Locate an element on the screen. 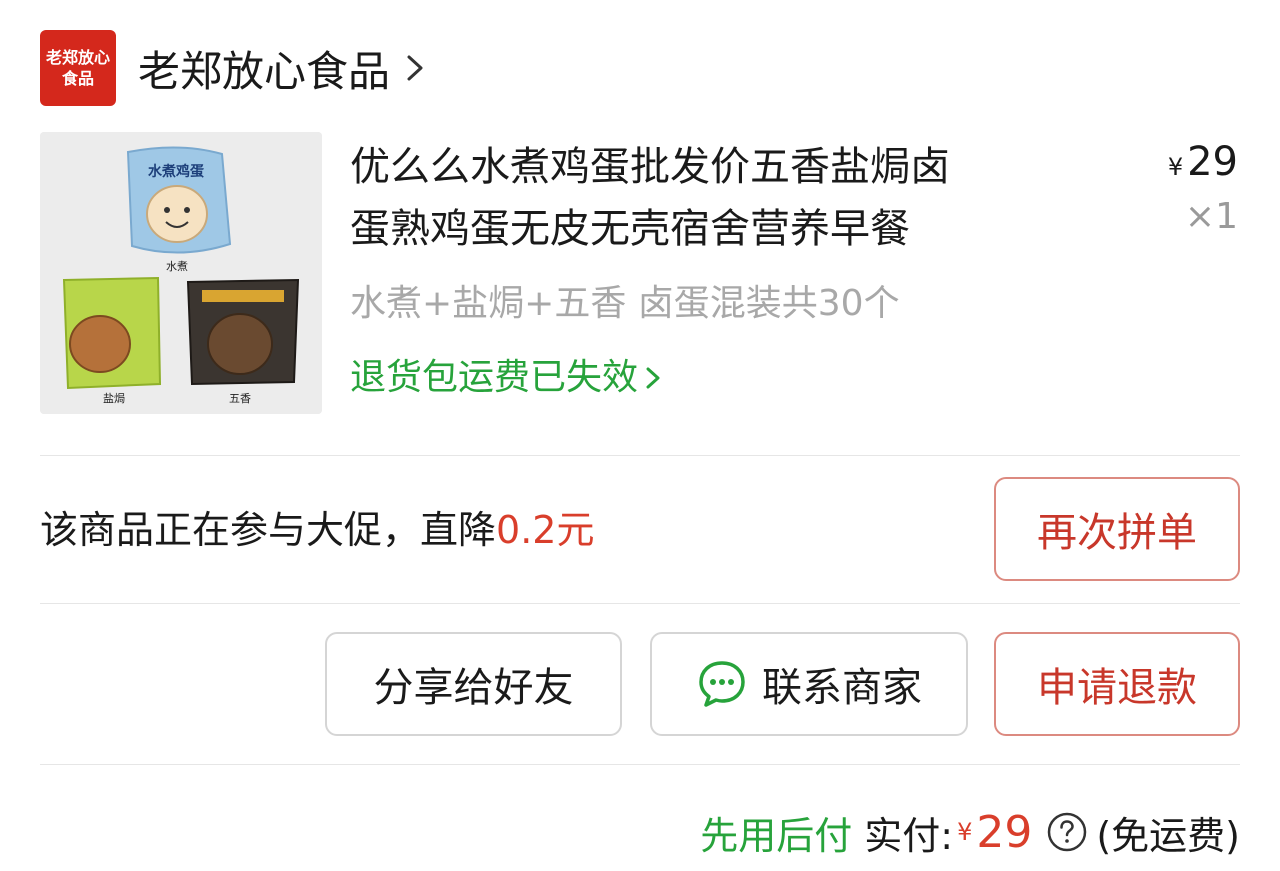 Image resolution: width=1280 pixels, height=871 pixels. product-spec: 水煮+盐焗+五香 卤蛋混装共30个 is located at coordinates (625, 303).